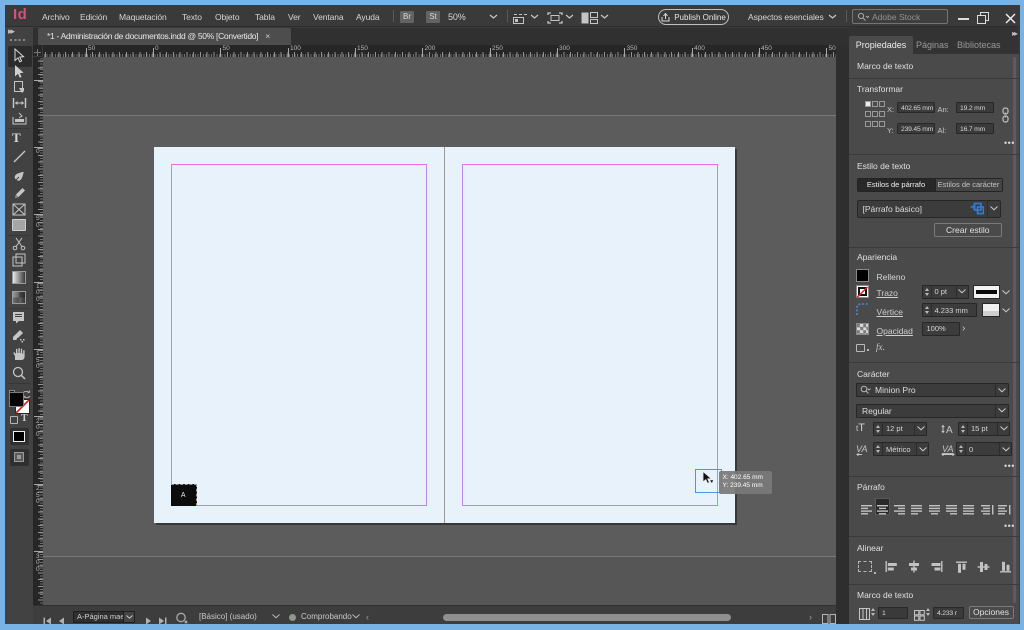 The height and width of the screenshot is (630, 1024). What do you see at coordinates (949, 430) in the screenshot?
I see `svg-text: A` at bounding box center [949, 430].